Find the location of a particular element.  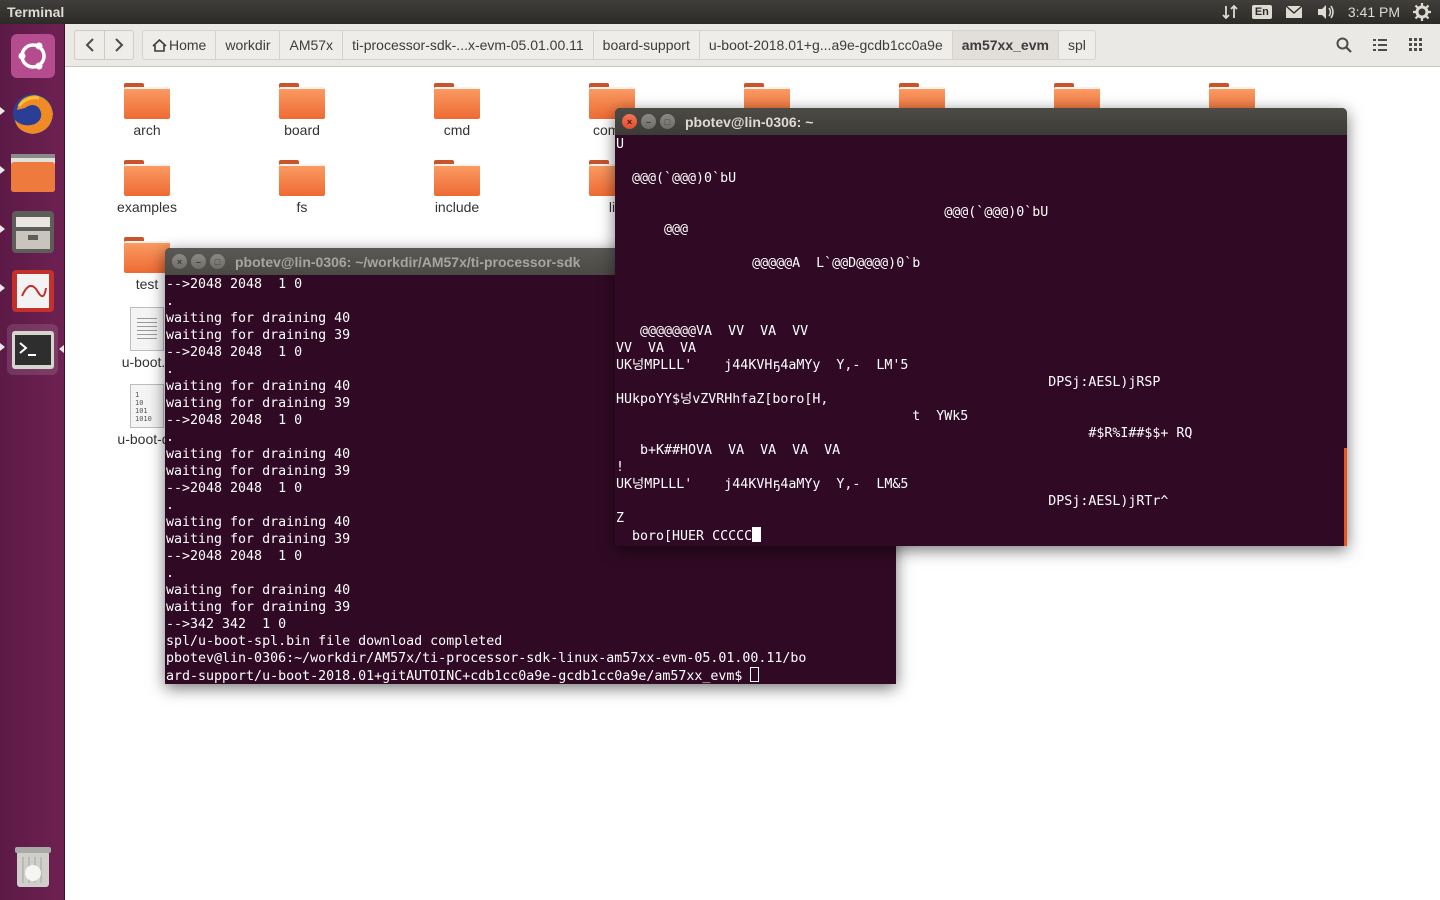

folder-item: fs is located at coordinates (302, 187).